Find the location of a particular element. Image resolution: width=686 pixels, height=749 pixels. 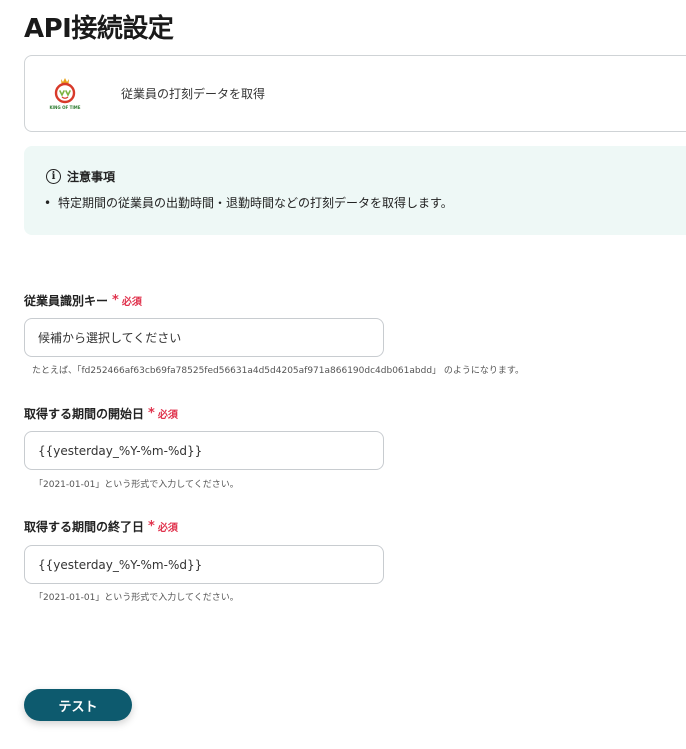

field-label-text: 取得する期間の終了日 is located at coordinates (84, 527).